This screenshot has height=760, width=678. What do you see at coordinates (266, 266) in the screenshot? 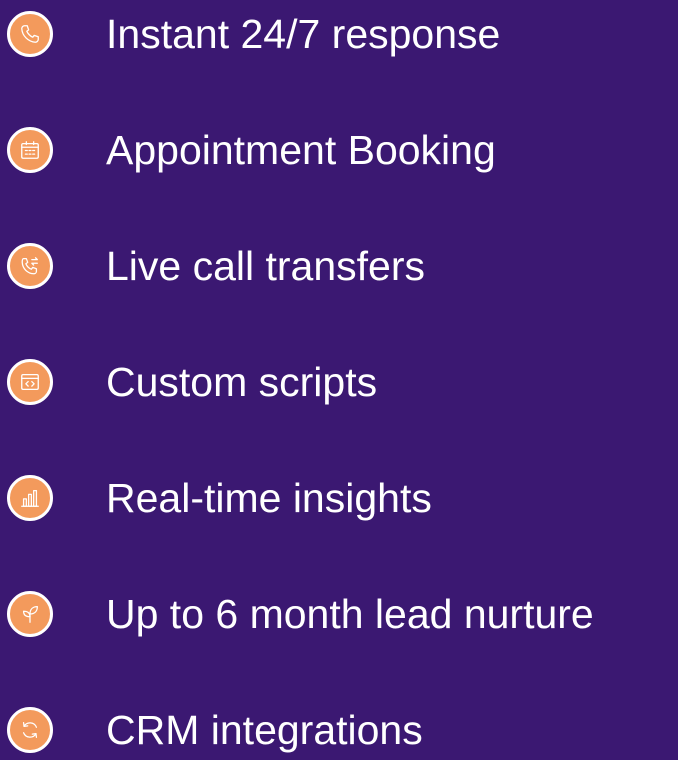
I see `feature-label: Live call transfers` at bounding box center [266, 266].